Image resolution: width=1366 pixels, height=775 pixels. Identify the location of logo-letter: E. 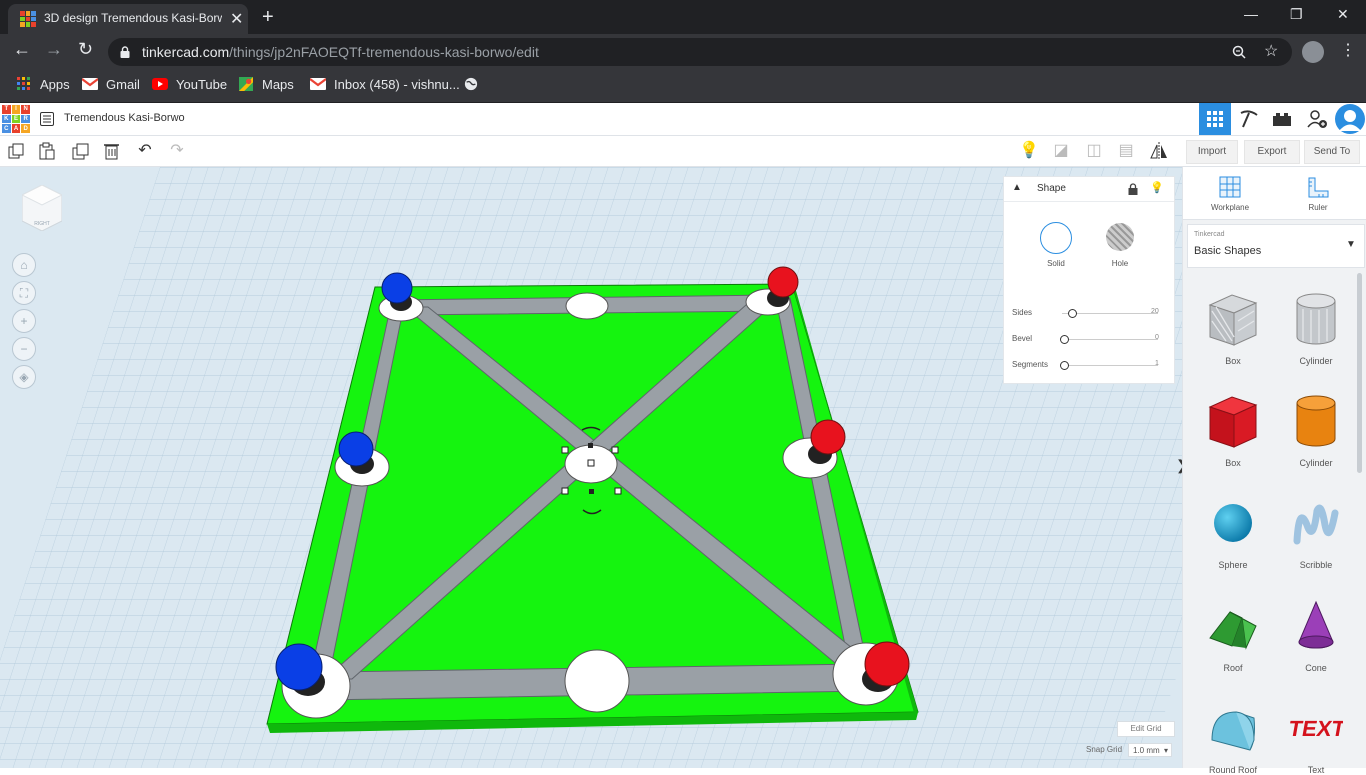
(16, 119).